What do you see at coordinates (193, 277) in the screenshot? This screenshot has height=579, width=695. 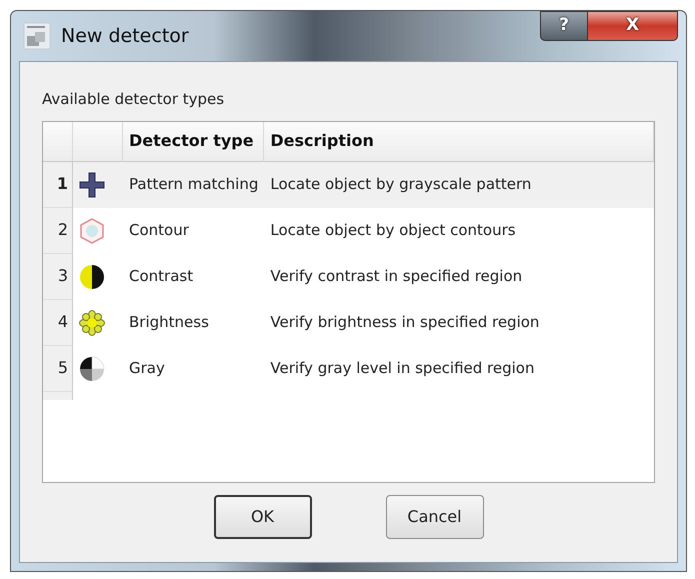 I see `table-cell: Contrast` at bounding box center [193, 277].